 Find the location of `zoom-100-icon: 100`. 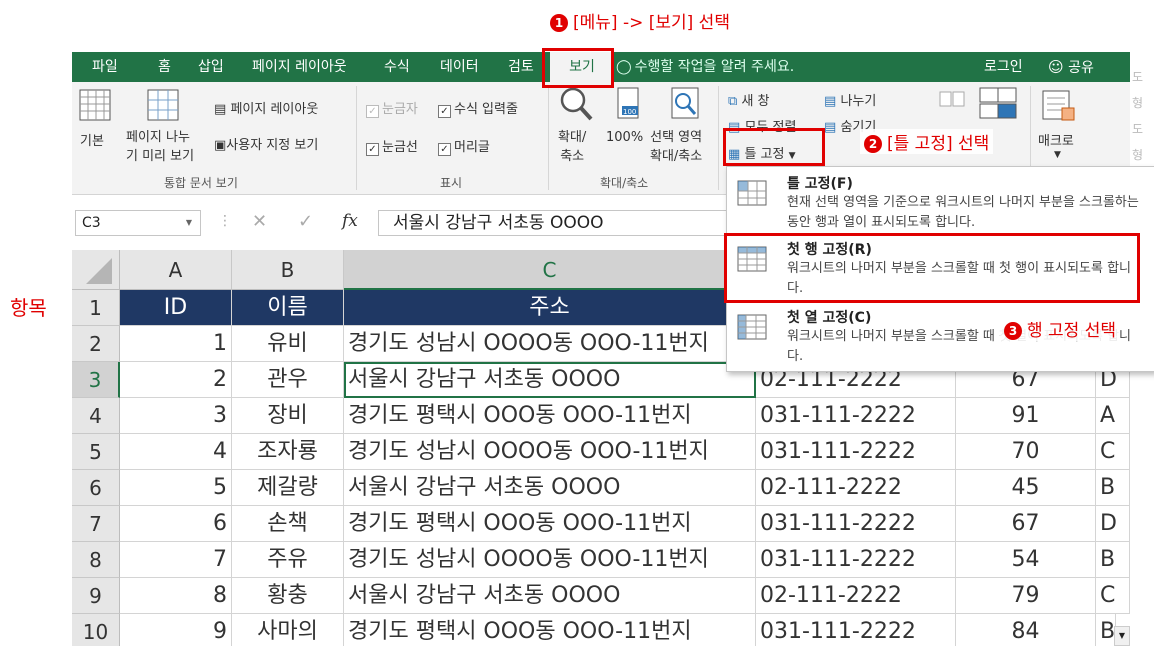

zoom-100-icon: 100 is located at coordinates (627, 104).